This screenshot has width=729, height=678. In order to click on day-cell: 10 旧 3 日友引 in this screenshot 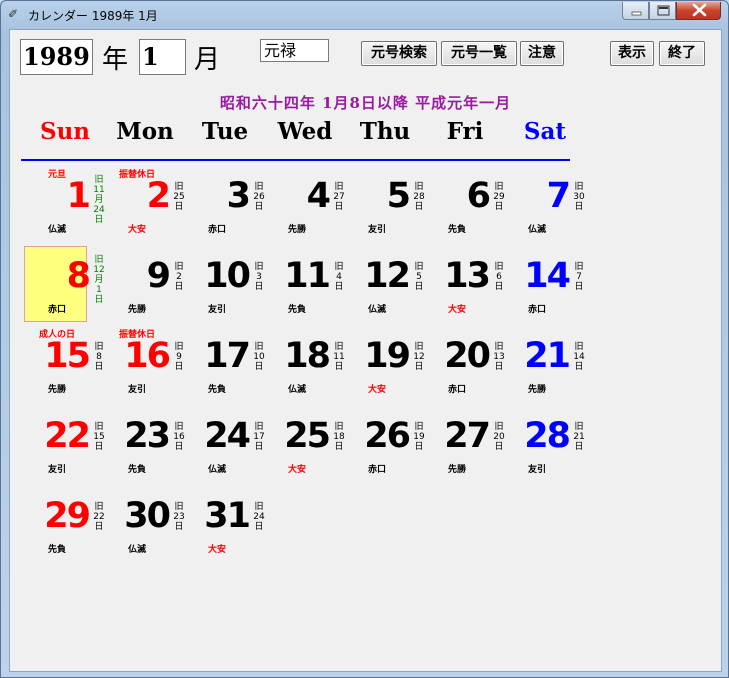, I will do `click(225, 287)`.